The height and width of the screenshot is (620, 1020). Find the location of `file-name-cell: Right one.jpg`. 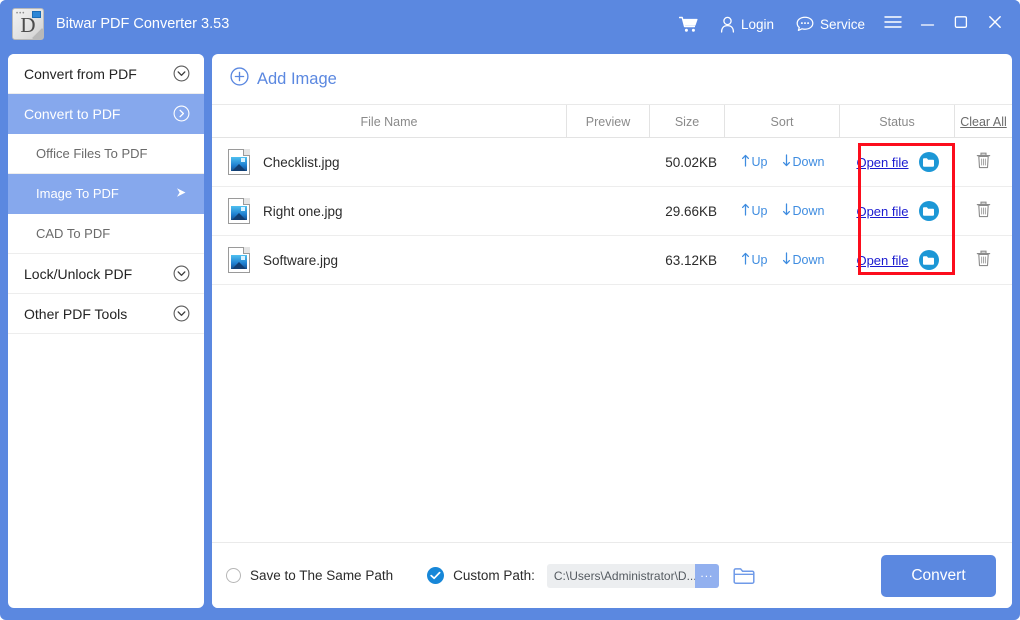

file-name-cell: Right one.jpg is located at coordinates (389, 211).